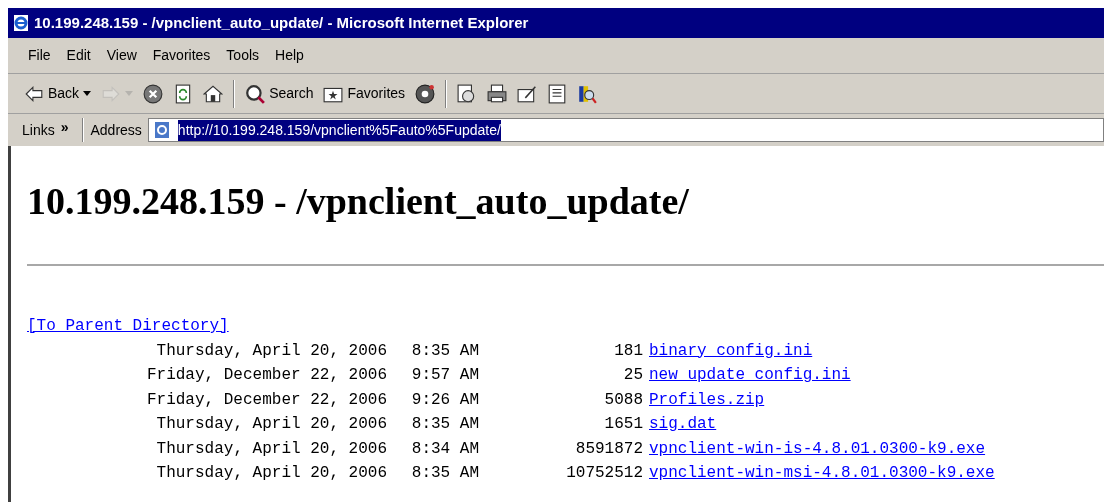  What do you see at coordinates (181, 55) in the screenshot?
I see `menu-item: Favorites` at bounding box center [181, 55].